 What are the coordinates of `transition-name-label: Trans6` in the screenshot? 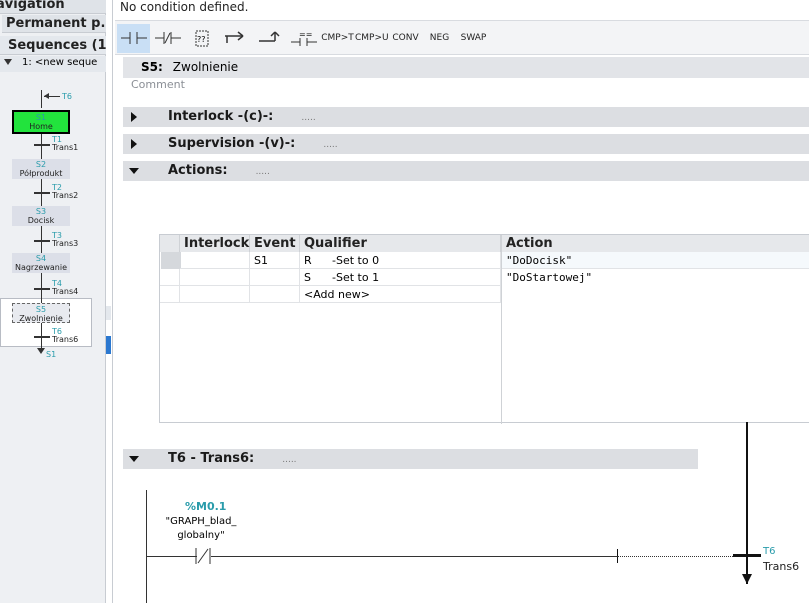 It's located at (781, 566).